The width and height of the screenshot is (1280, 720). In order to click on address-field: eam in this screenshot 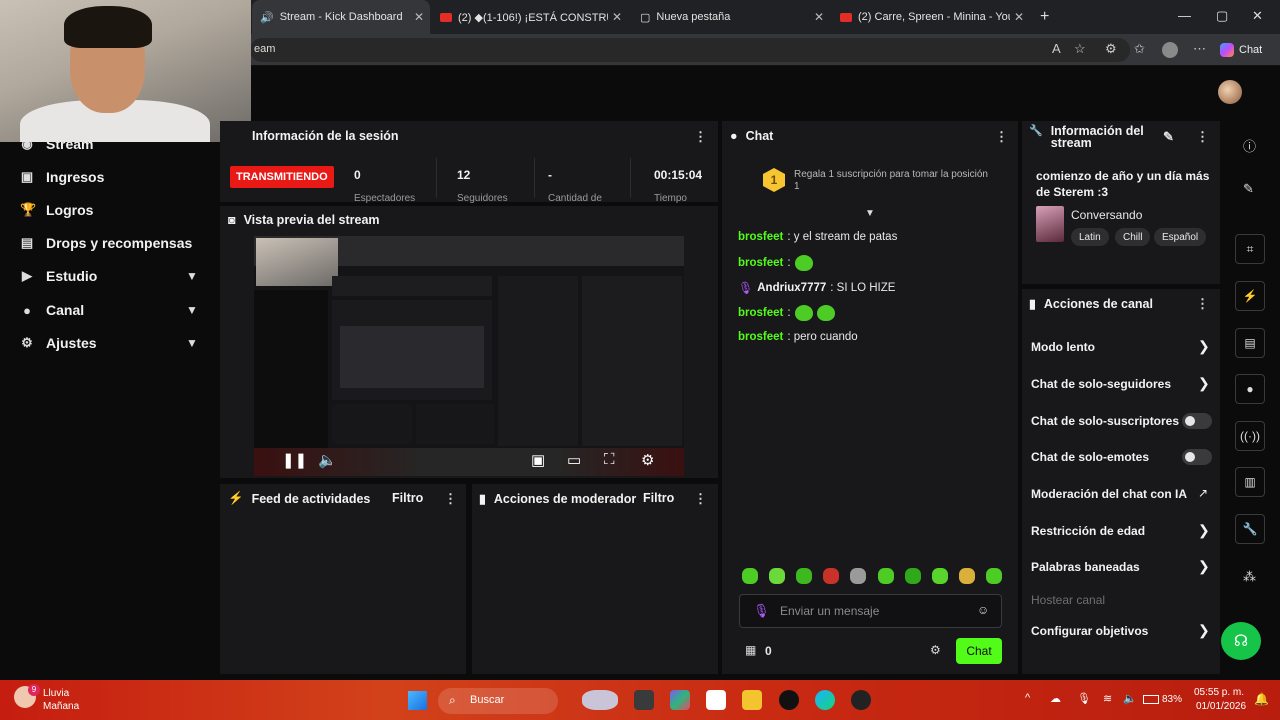, I will do `click(690, 50)`.